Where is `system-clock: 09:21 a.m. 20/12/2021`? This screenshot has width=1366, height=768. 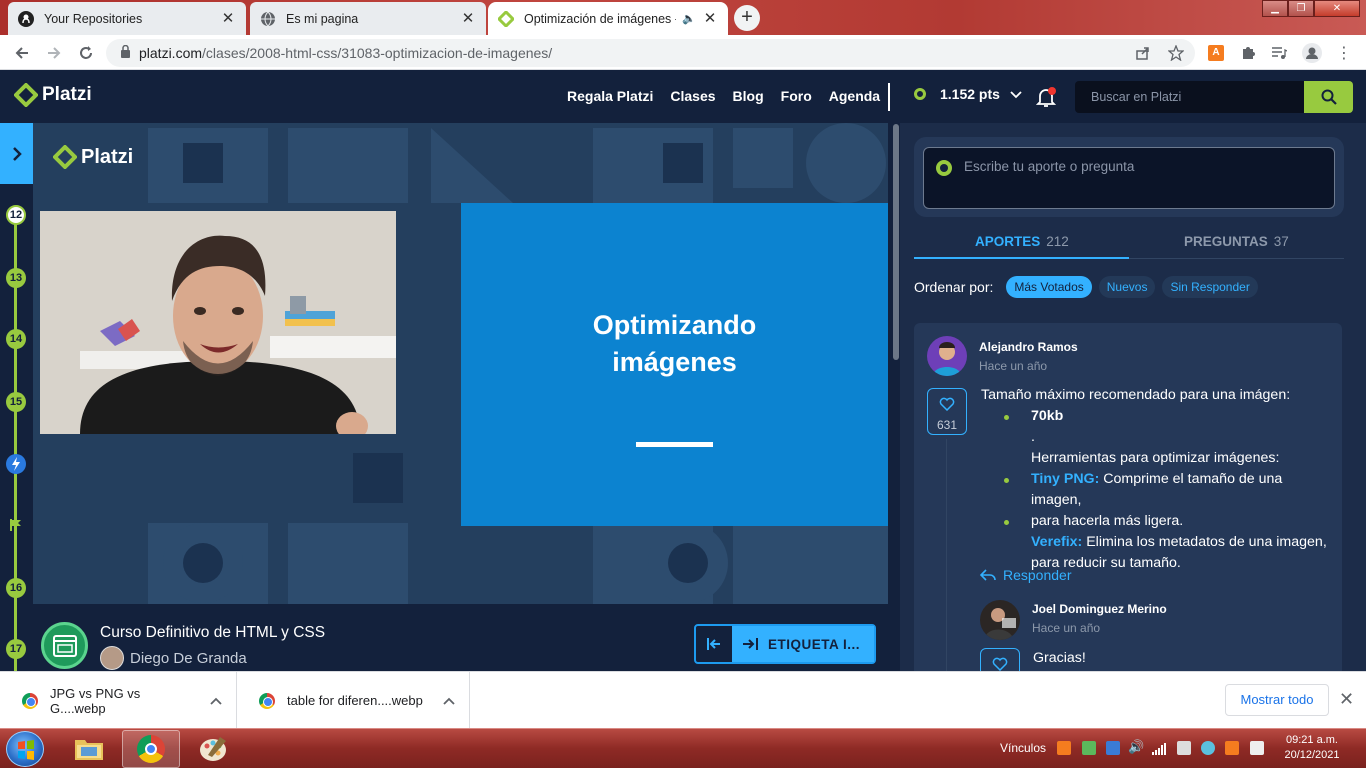 system-clock: 09:21 a.m. 20/12/2021 is located at coordinates (1312, 748).